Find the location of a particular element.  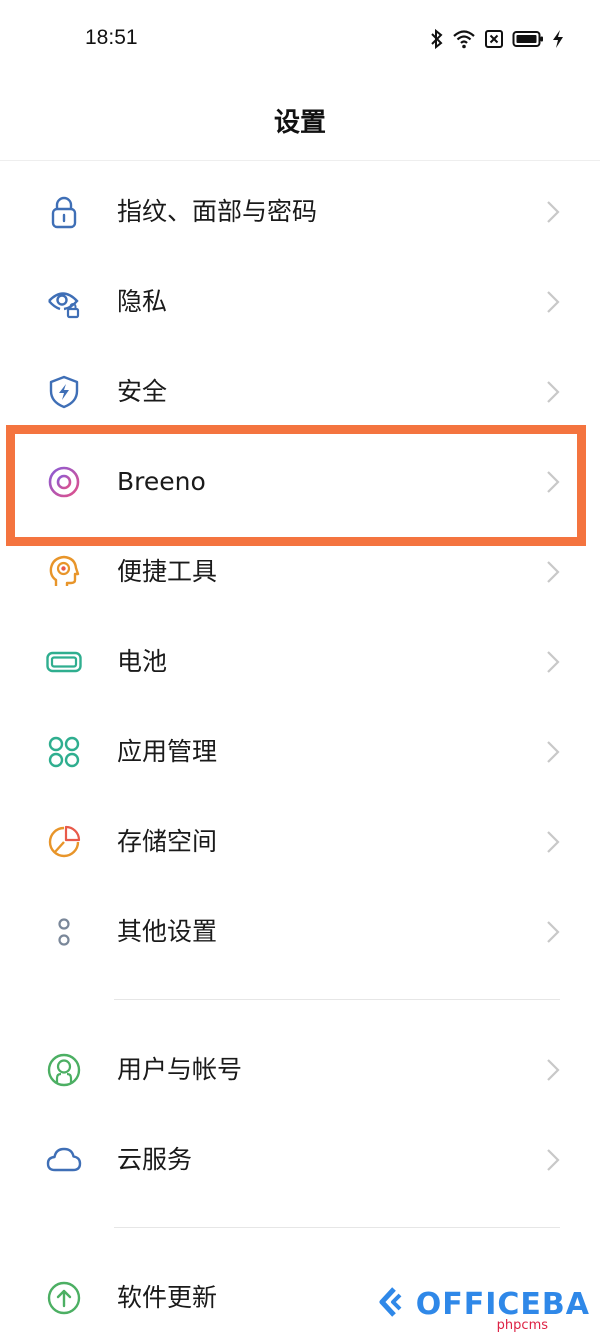

watermark-sub: phpcms is located at coordinates (522, 1325).